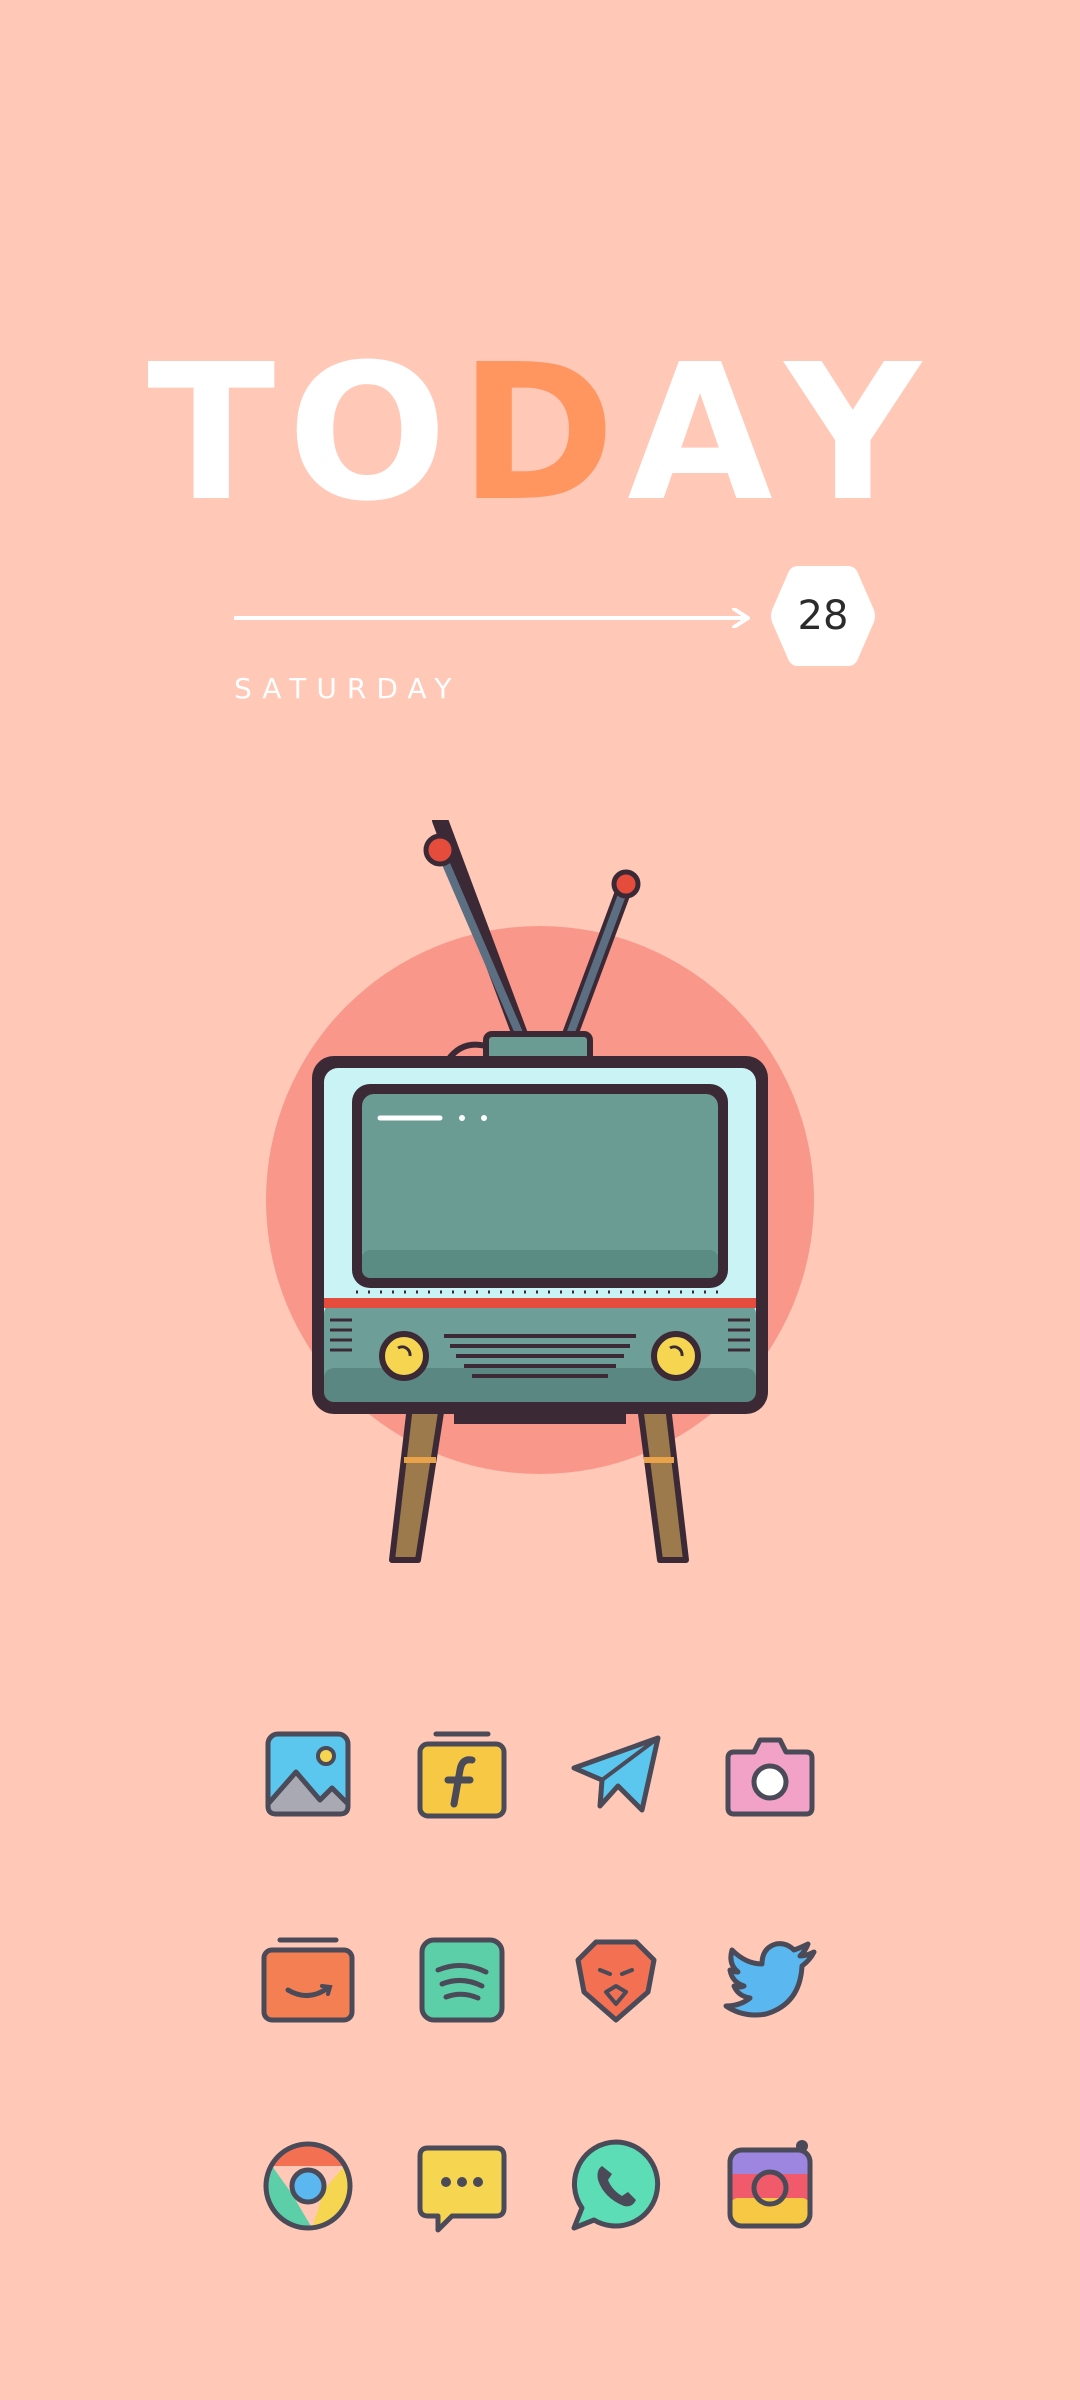  Describe the element at coordinates (462, 1980) in the screenshot. I see `spotify-icon` at that location.